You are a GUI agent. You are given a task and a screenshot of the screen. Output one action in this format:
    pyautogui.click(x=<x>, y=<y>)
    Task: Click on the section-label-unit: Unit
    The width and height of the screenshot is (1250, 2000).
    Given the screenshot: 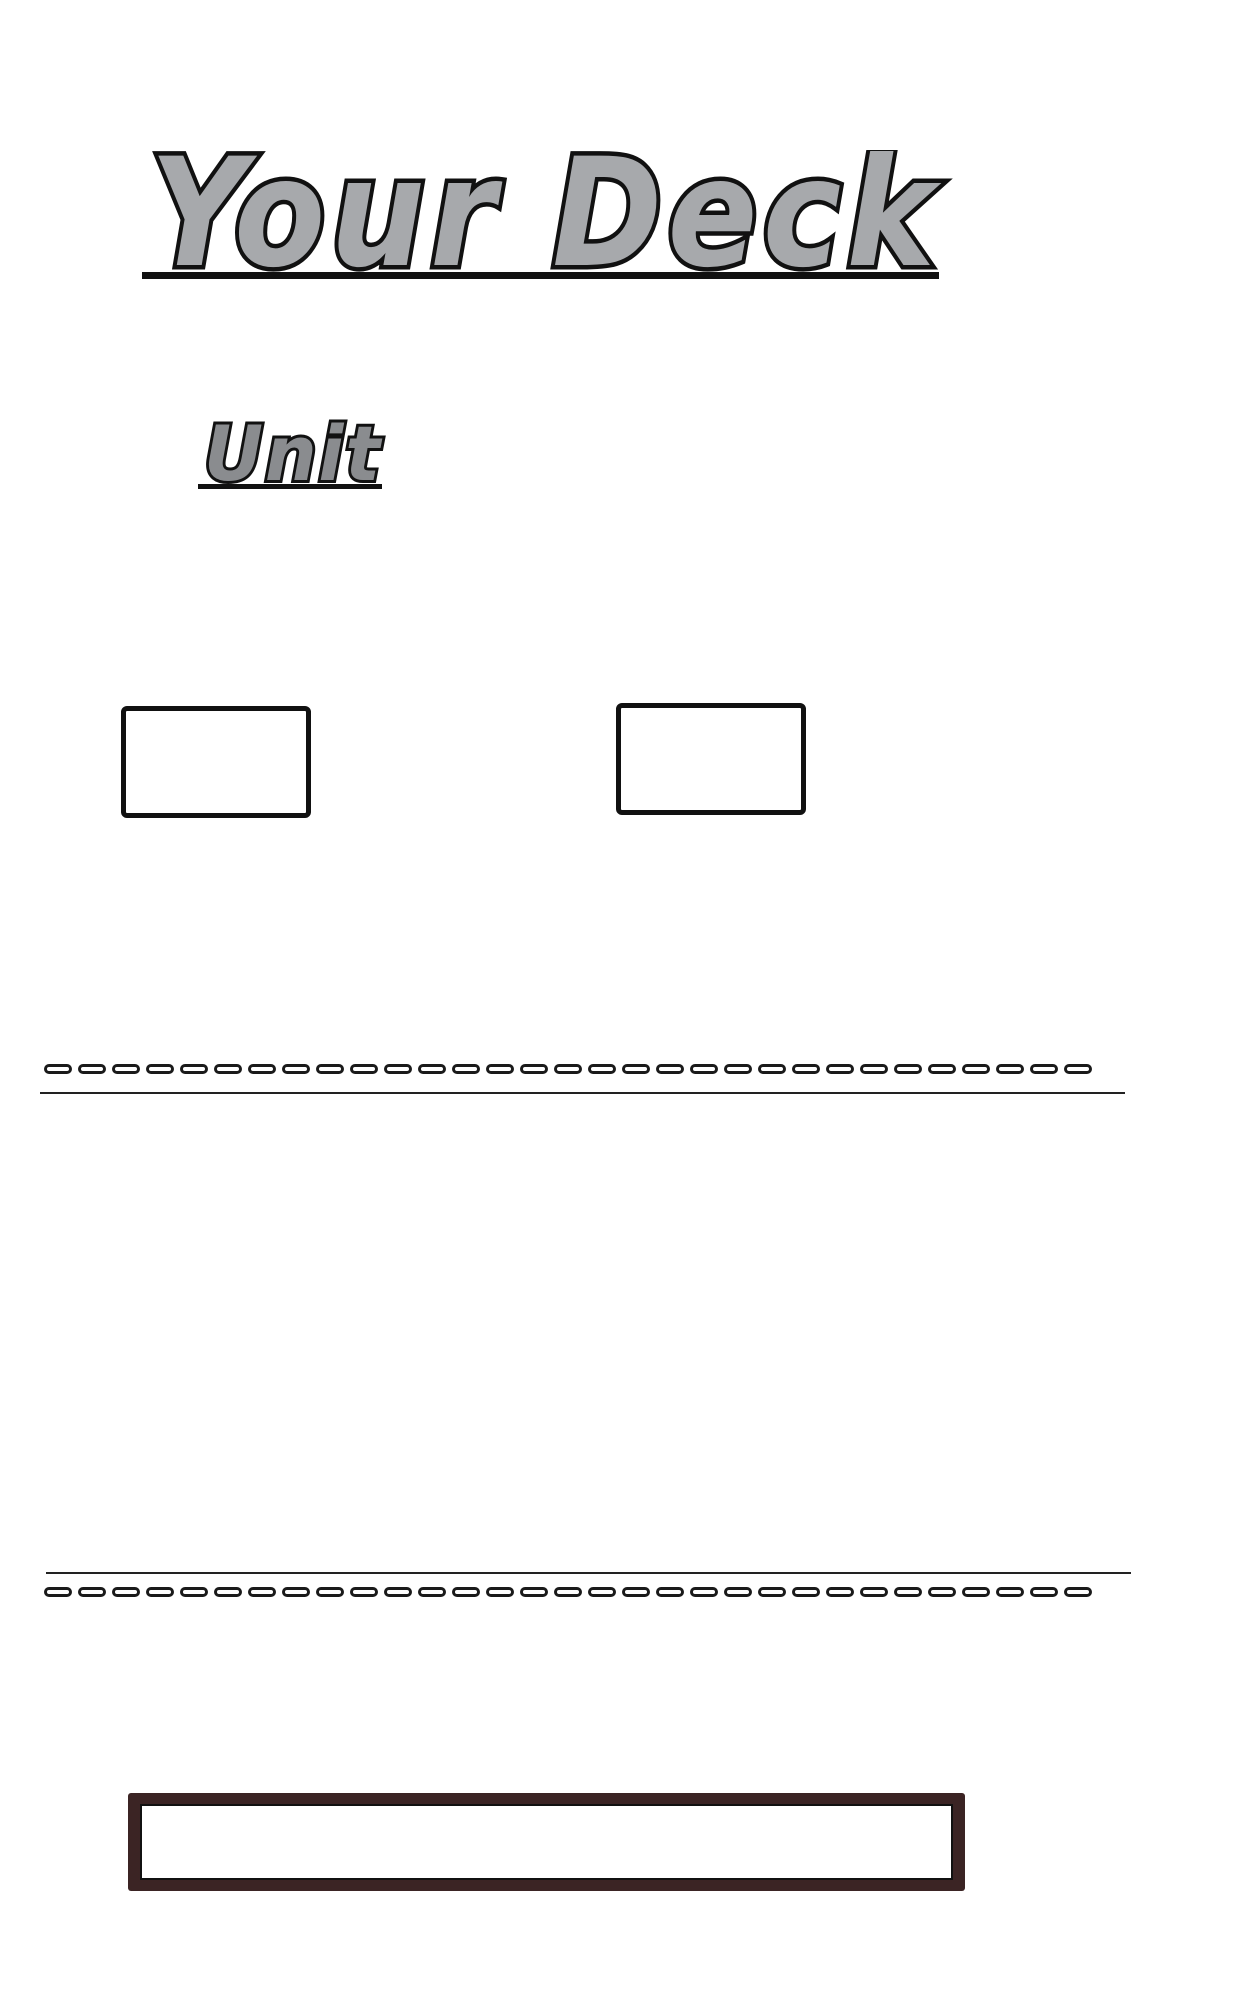 What is the action you would take?
    pyautogui.click(x=298, y=456)
    